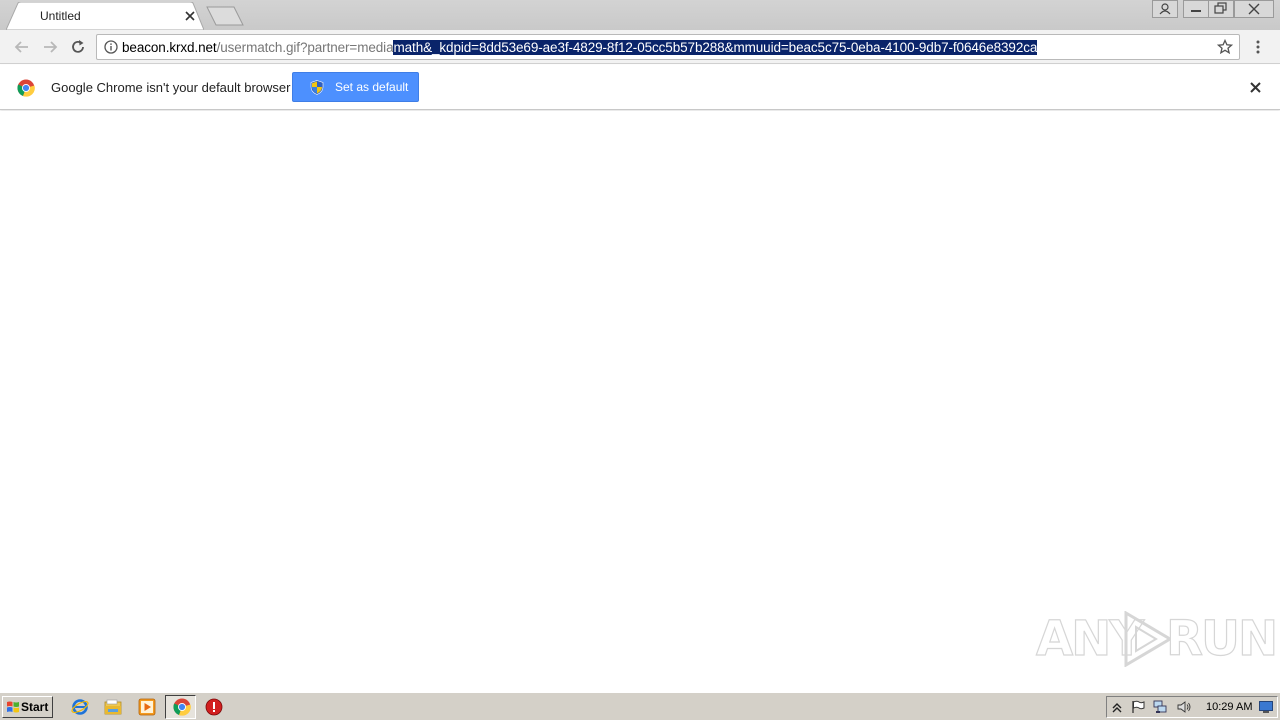 This screenshot has width=1280, height=720. What do you see at coordinates (1255, 87) in the screenshot?
I see `infobar-close-icon` at bounding box center [1255, 87].